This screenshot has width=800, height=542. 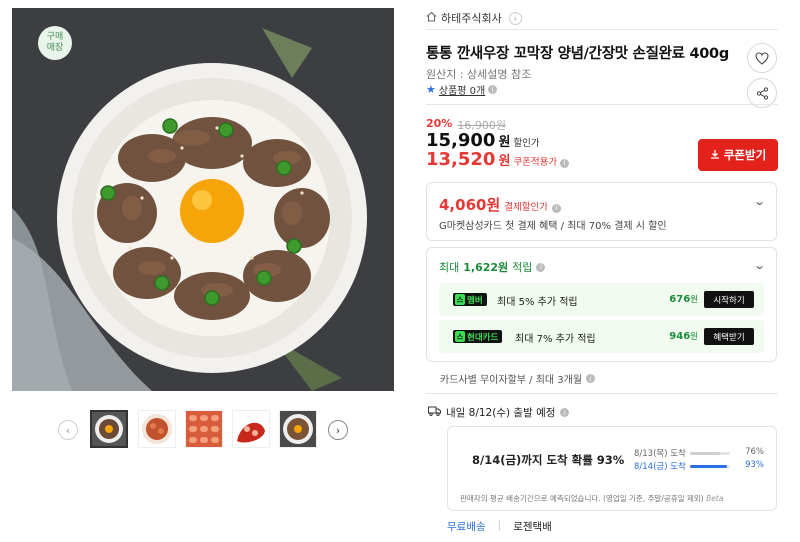 I want to click on arrival-probability: 8/14(금)까지 도착 확률 93%, so click(x=548, y=460).